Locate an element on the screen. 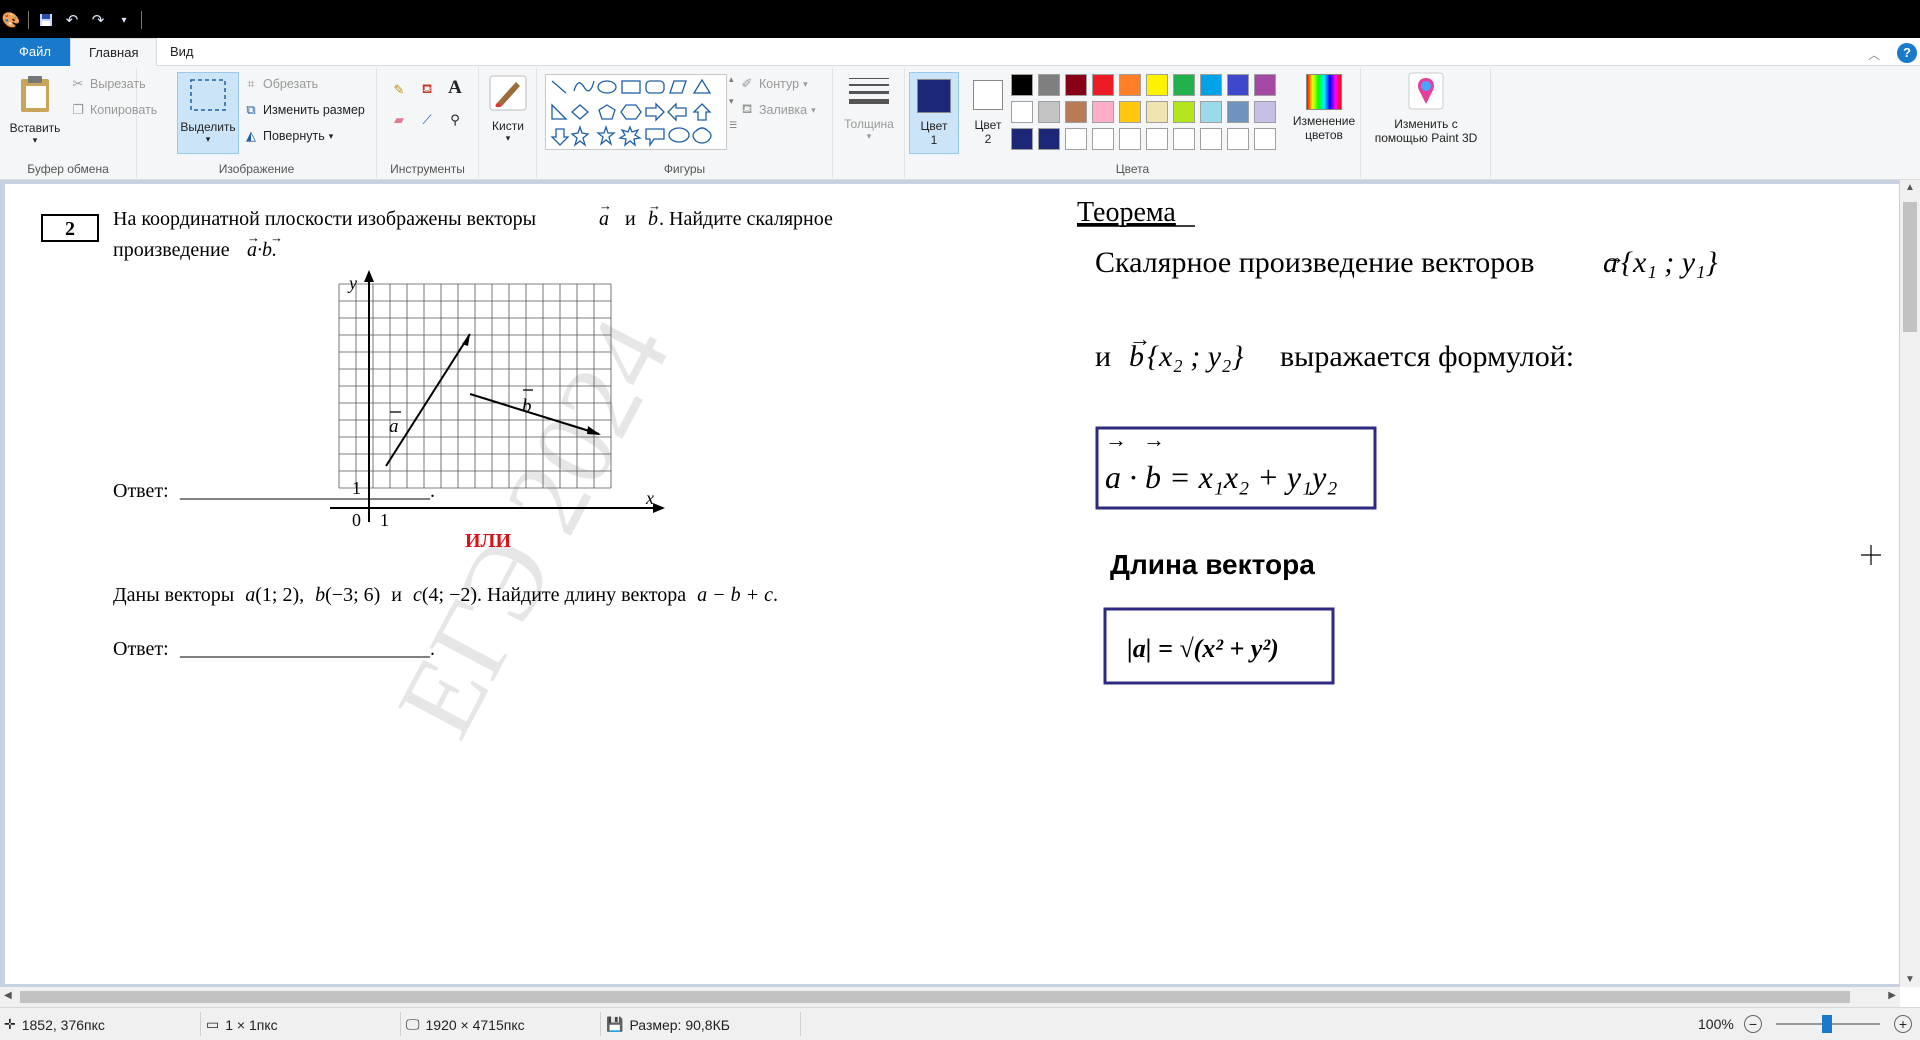 Image resolution: width=1920 pixels, height=1040 pixels. scroll-right-icon: ▶ is located at coordinates (1892, 995).